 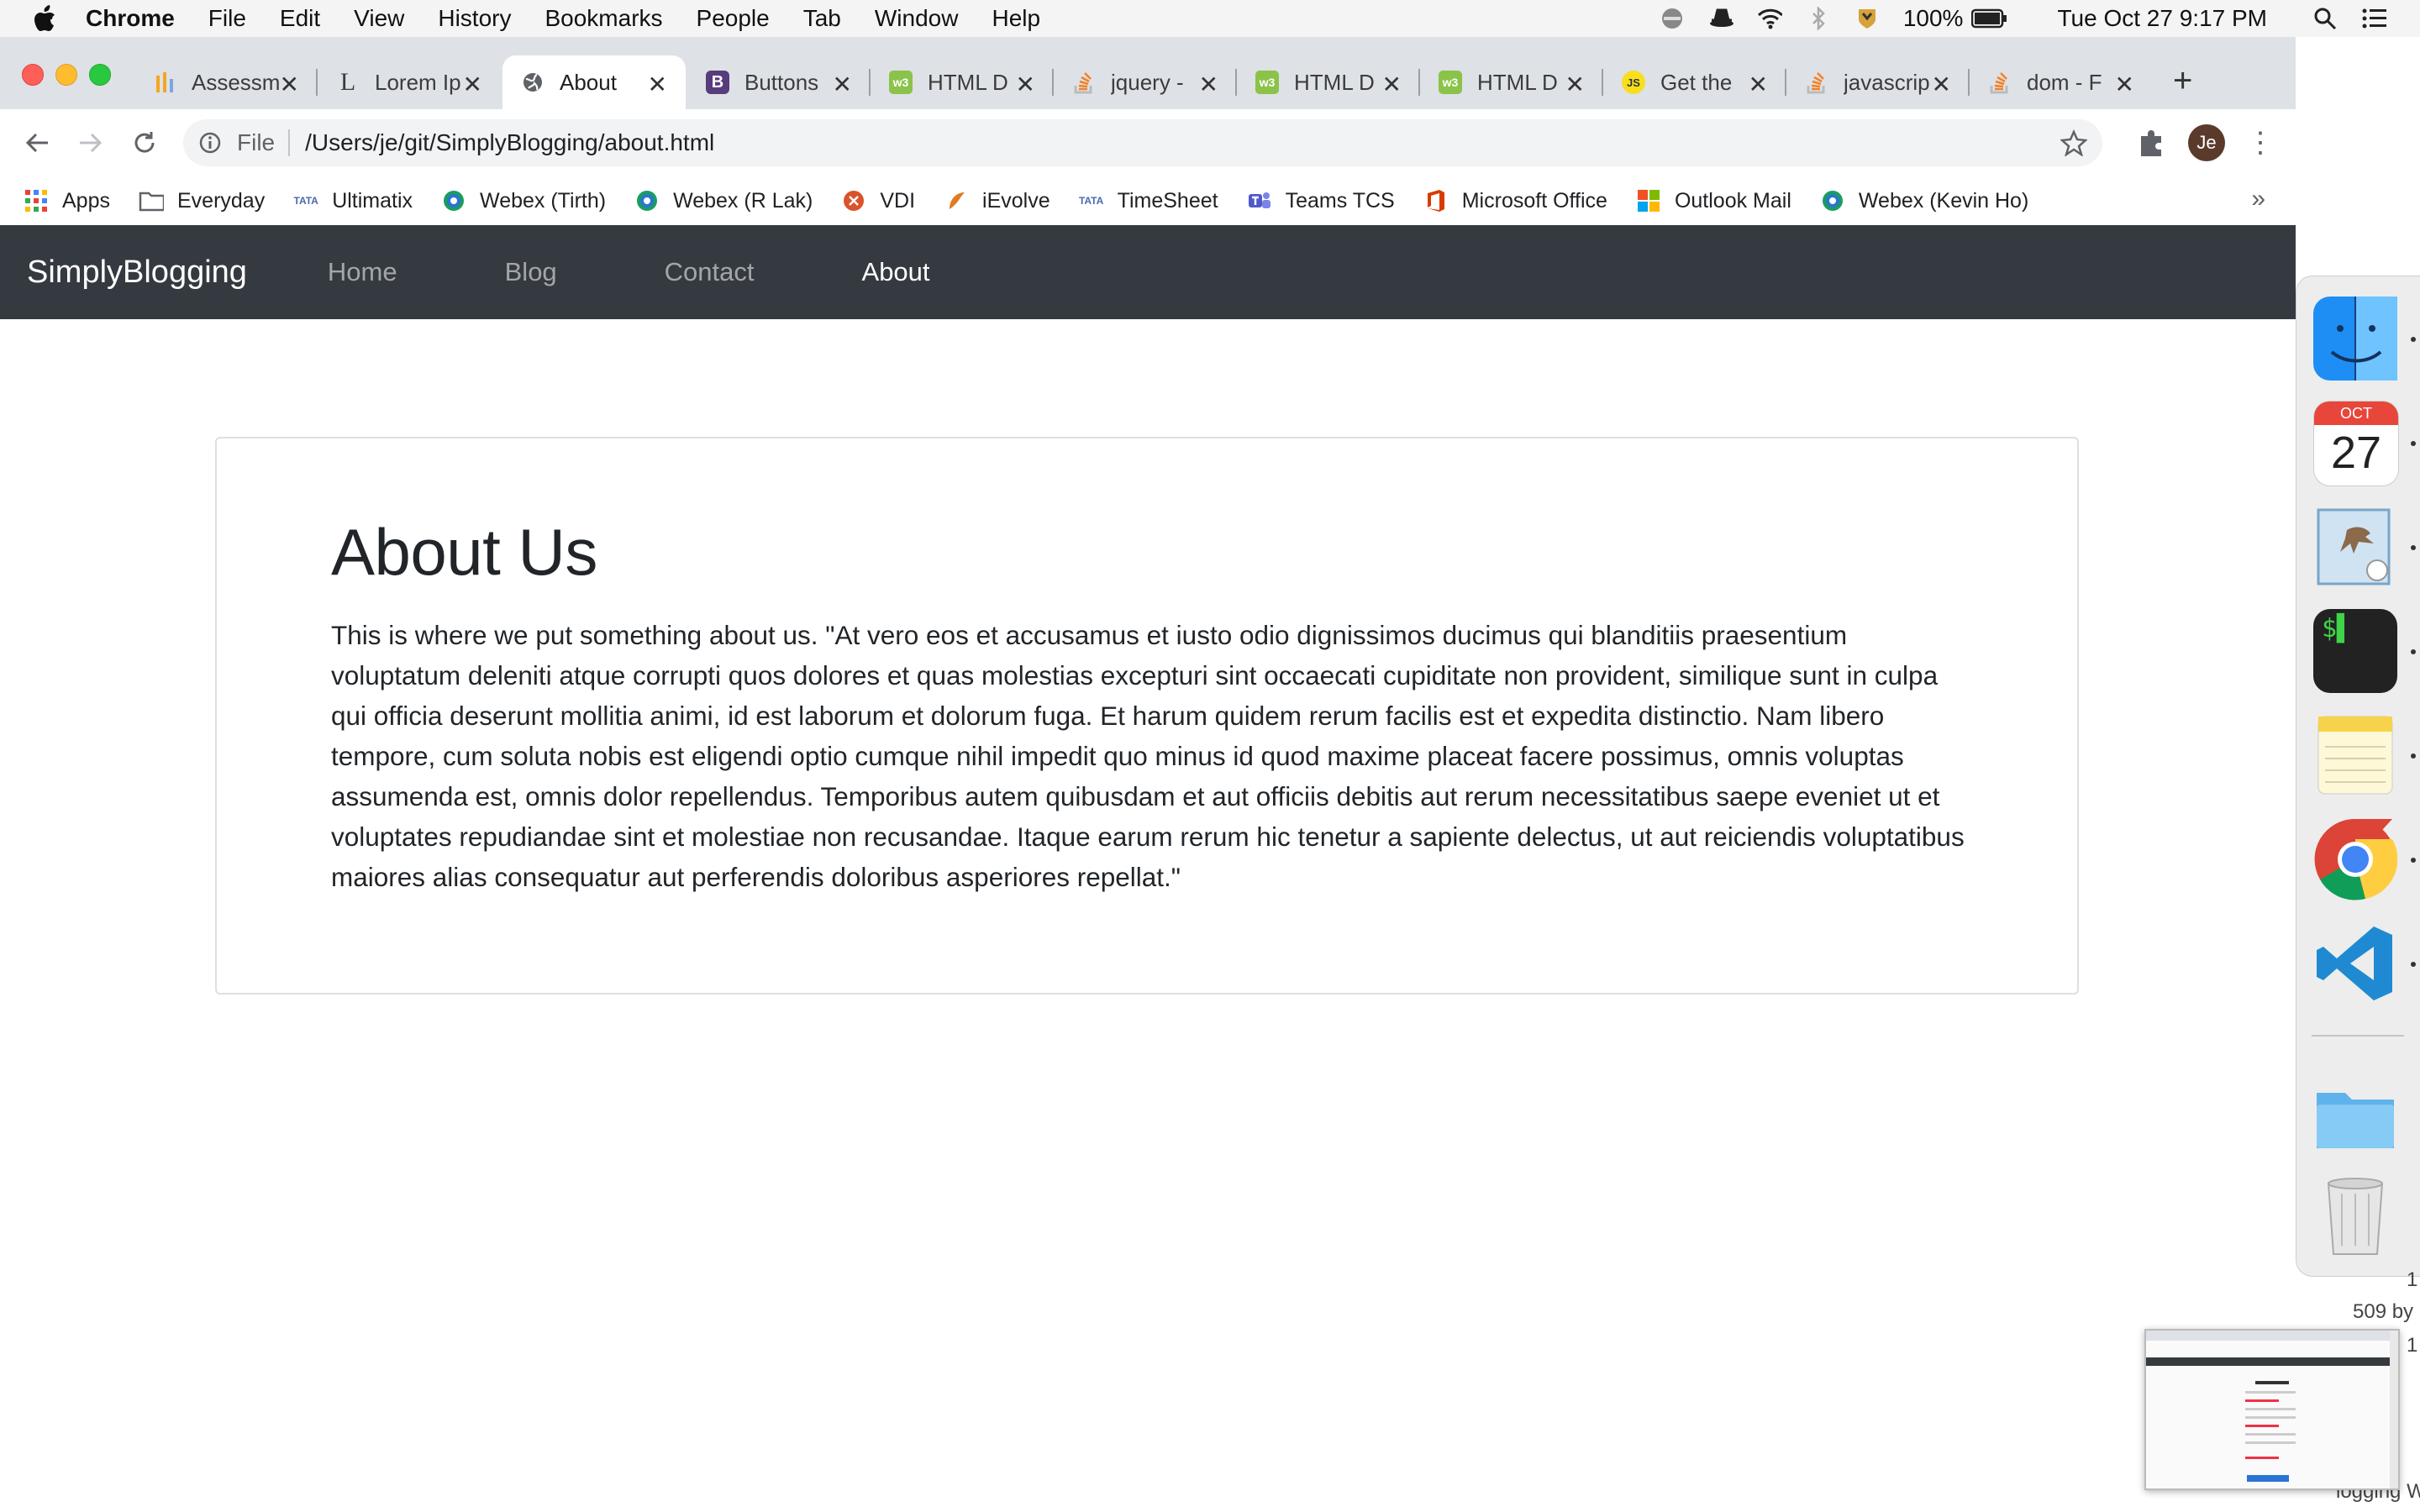 I want to click on reload-icon, so click(x=144, y=143).